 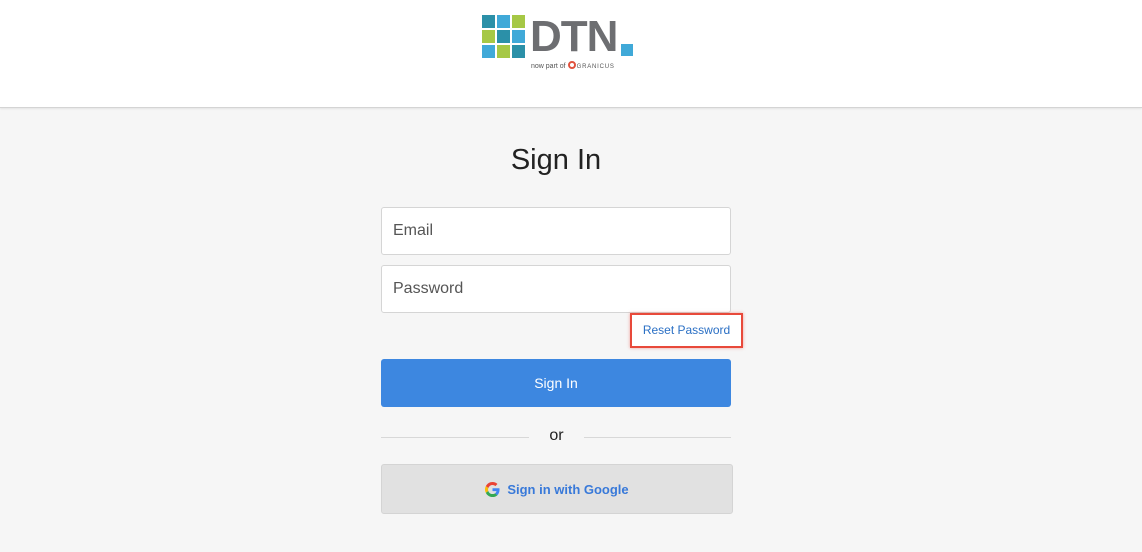 I want to click on google-sign-in-button: Sign in with Google, so click(x=557, y=489).